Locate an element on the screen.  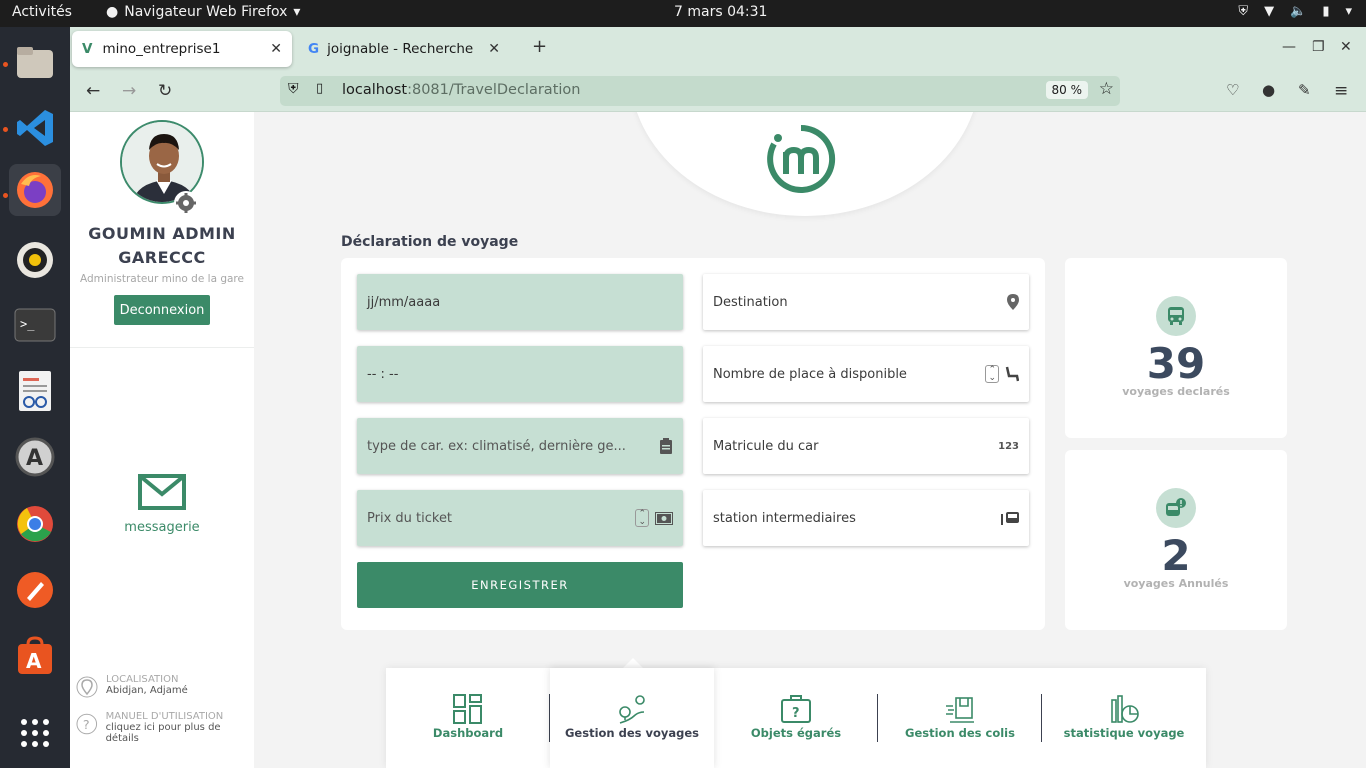
firefox-icon: ● is located at coordinates (112, 12).